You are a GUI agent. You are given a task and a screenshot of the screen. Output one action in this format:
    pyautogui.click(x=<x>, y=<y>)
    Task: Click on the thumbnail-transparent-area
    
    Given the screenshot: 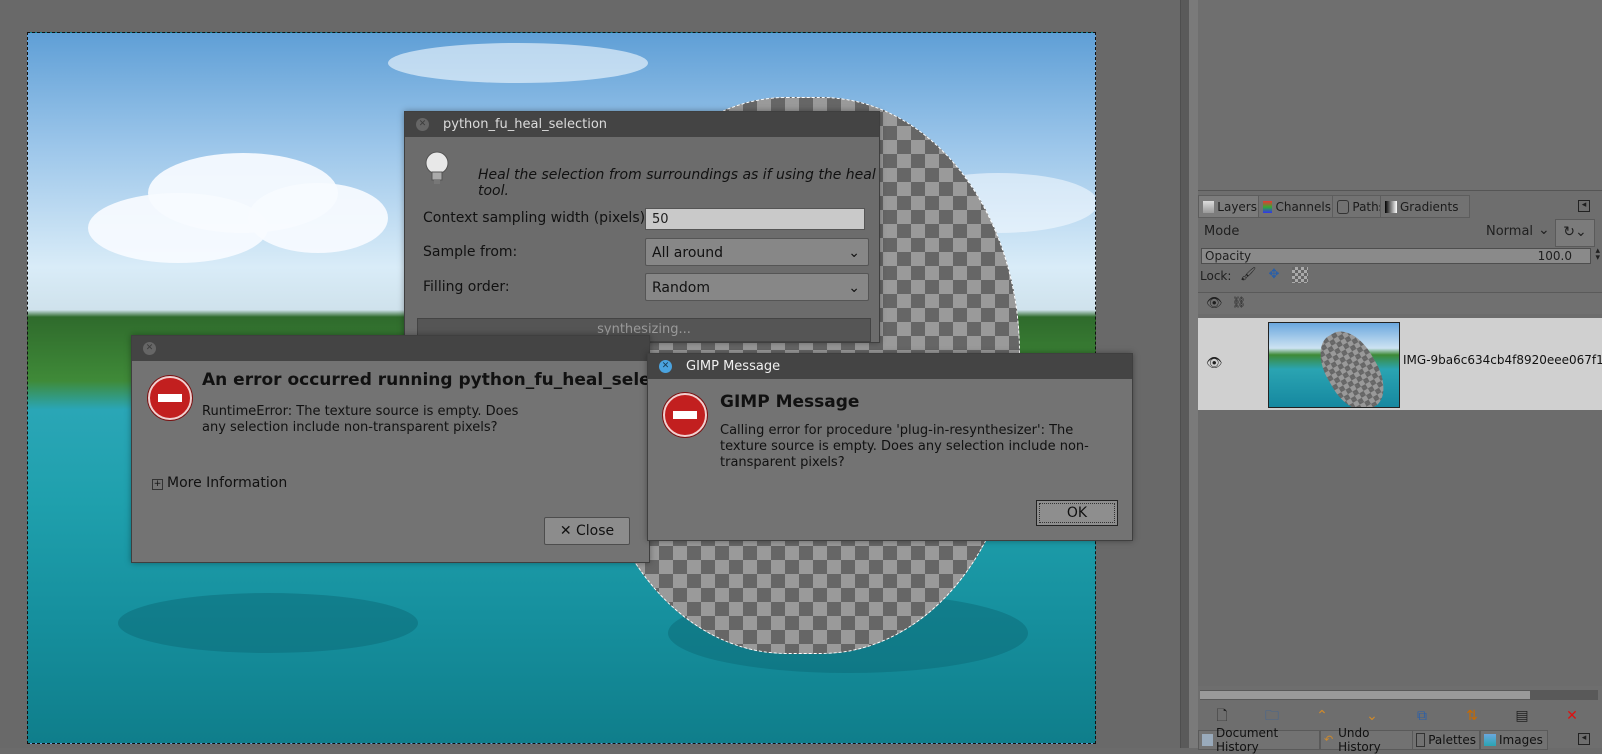 What is the action you would take?
    pyautogui.click(x=1352, y=365)
    